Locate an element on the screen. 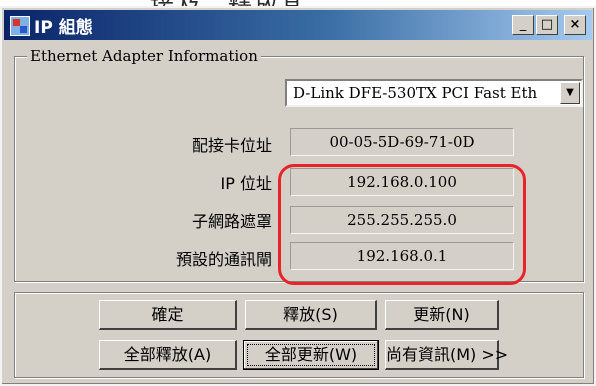  chevron-down-icon: ▼ is located at coordinates (570, 93).